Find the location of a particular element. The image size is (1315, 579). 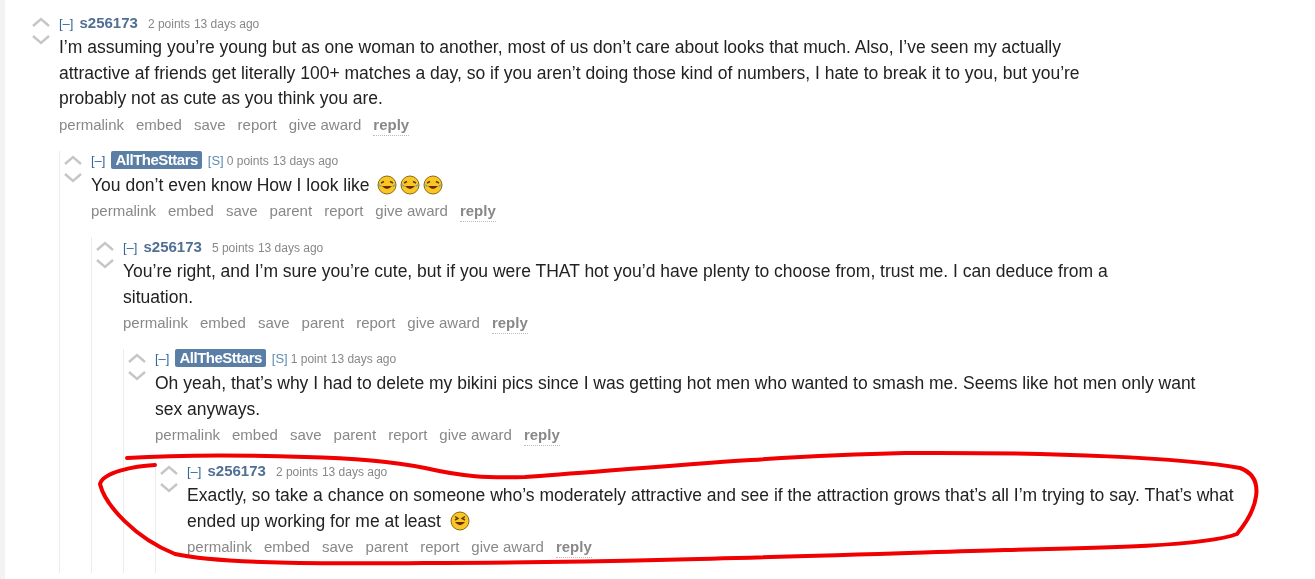

grinning-face-icon is located at coordinates (459, 520).